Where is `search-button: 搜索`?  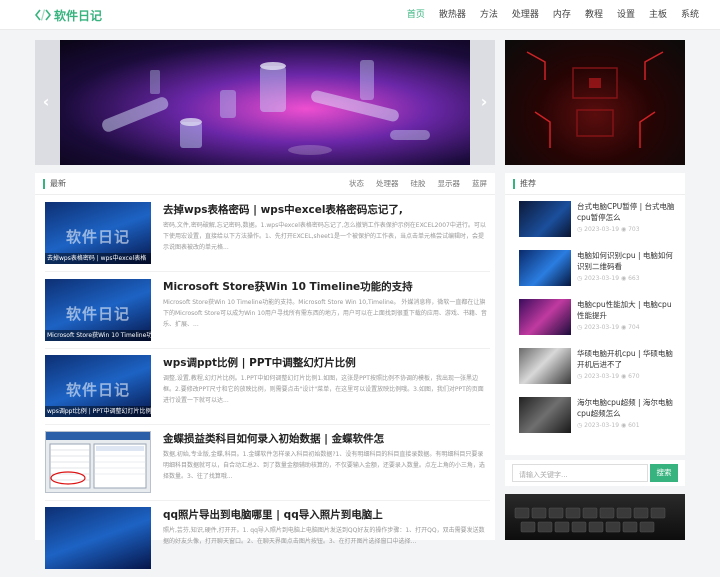 search-button: 搜索 is located at coordinates (664, 473).